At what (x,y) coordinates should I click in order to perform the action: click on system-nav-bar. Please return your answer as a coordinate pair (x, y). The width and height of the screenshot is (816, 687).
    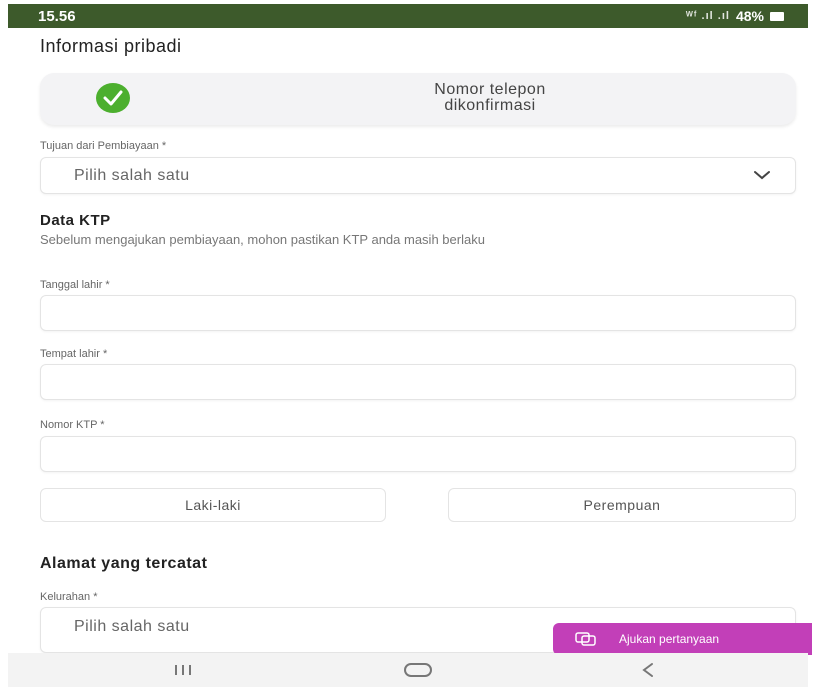
    Looking at the image, I should click on (408, 670).